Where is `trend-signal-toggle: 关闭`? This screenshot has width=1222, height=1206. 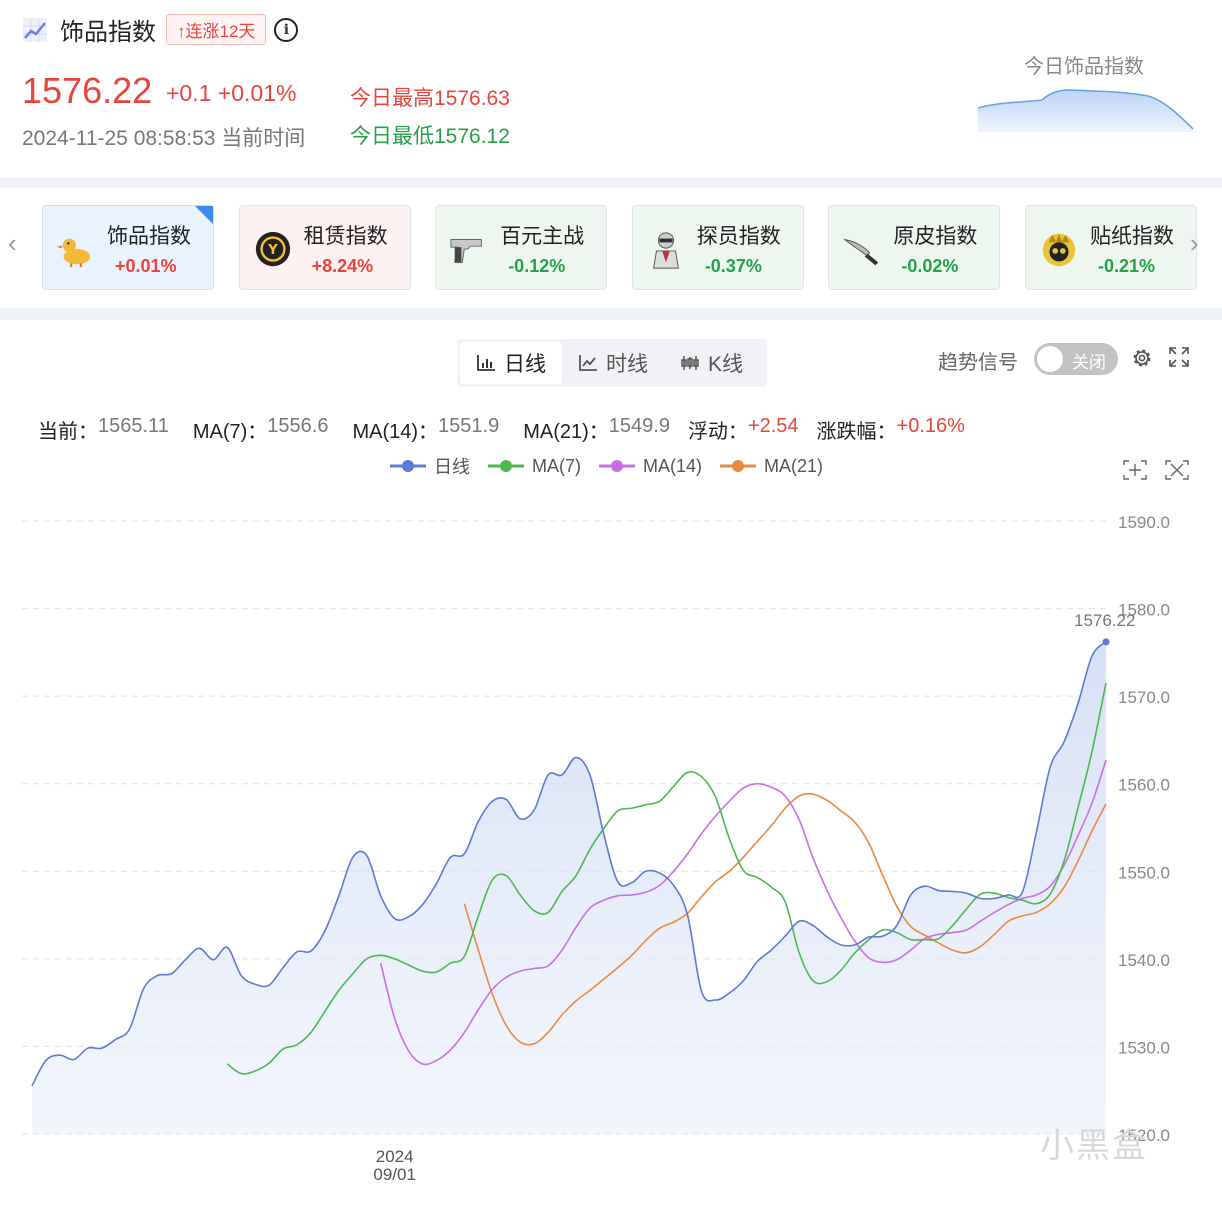
trend-signal-toggle: 关闭 is located at coordinates (1076, 359).